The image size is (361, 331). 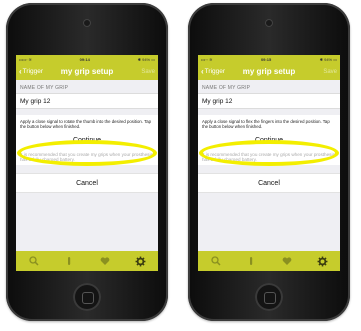 I want to click on status-bar: •••◦◦ ≋ 09:15 ✱ 94% ▭, so click(x=269, y=59).